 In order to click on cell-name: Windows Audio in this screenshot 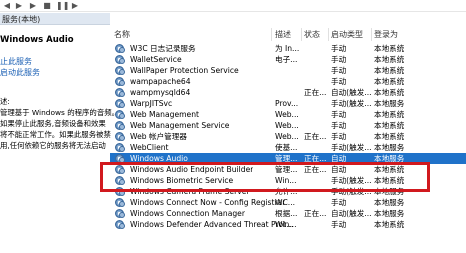, I will do `click(159, 158)`.